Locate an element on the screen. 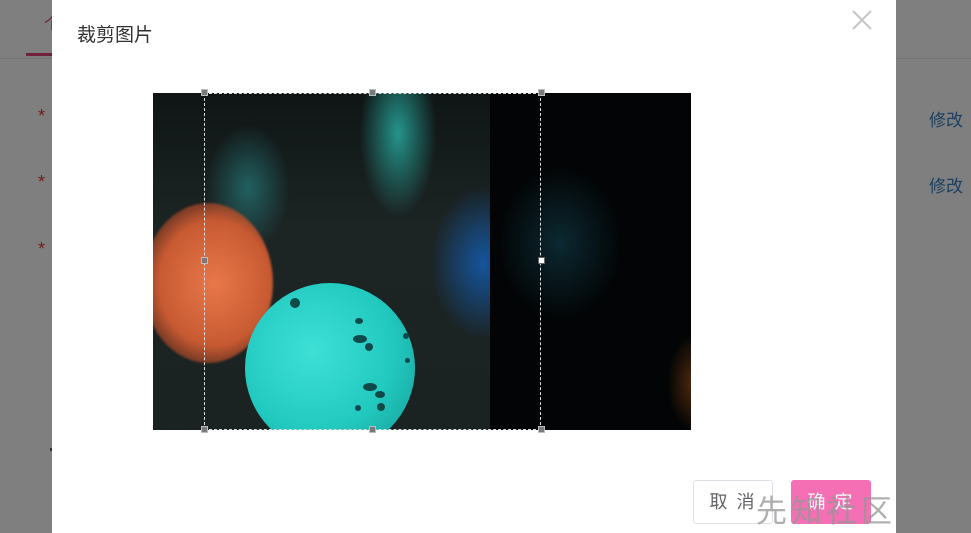 This screenshot has width=971, height=533. crop-handle-right is located at coordinates (541, 260).